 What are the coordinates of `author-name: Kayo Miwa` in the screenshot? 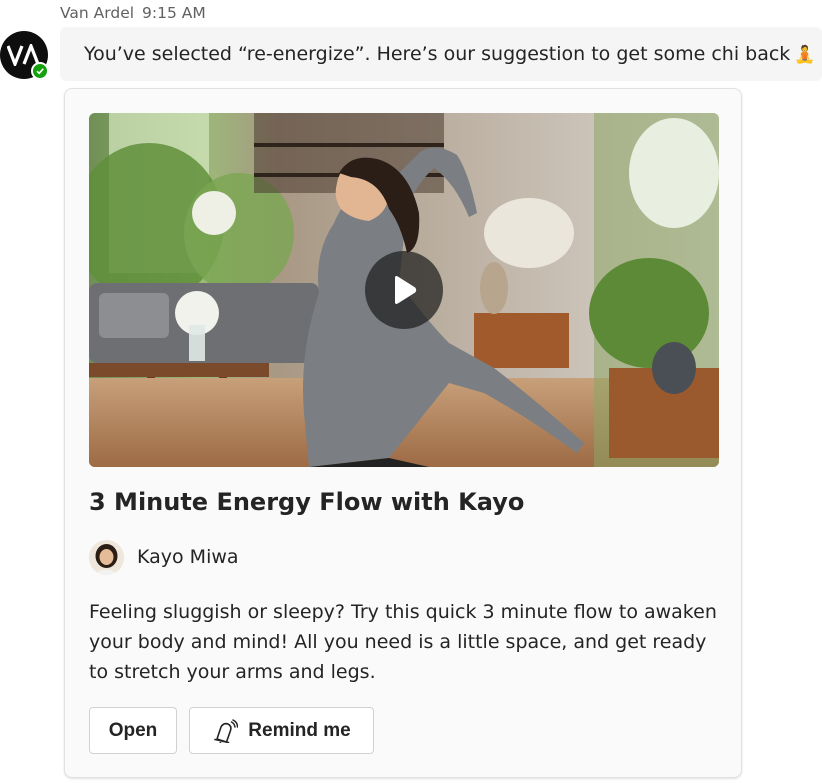 It's located at (188, 557).